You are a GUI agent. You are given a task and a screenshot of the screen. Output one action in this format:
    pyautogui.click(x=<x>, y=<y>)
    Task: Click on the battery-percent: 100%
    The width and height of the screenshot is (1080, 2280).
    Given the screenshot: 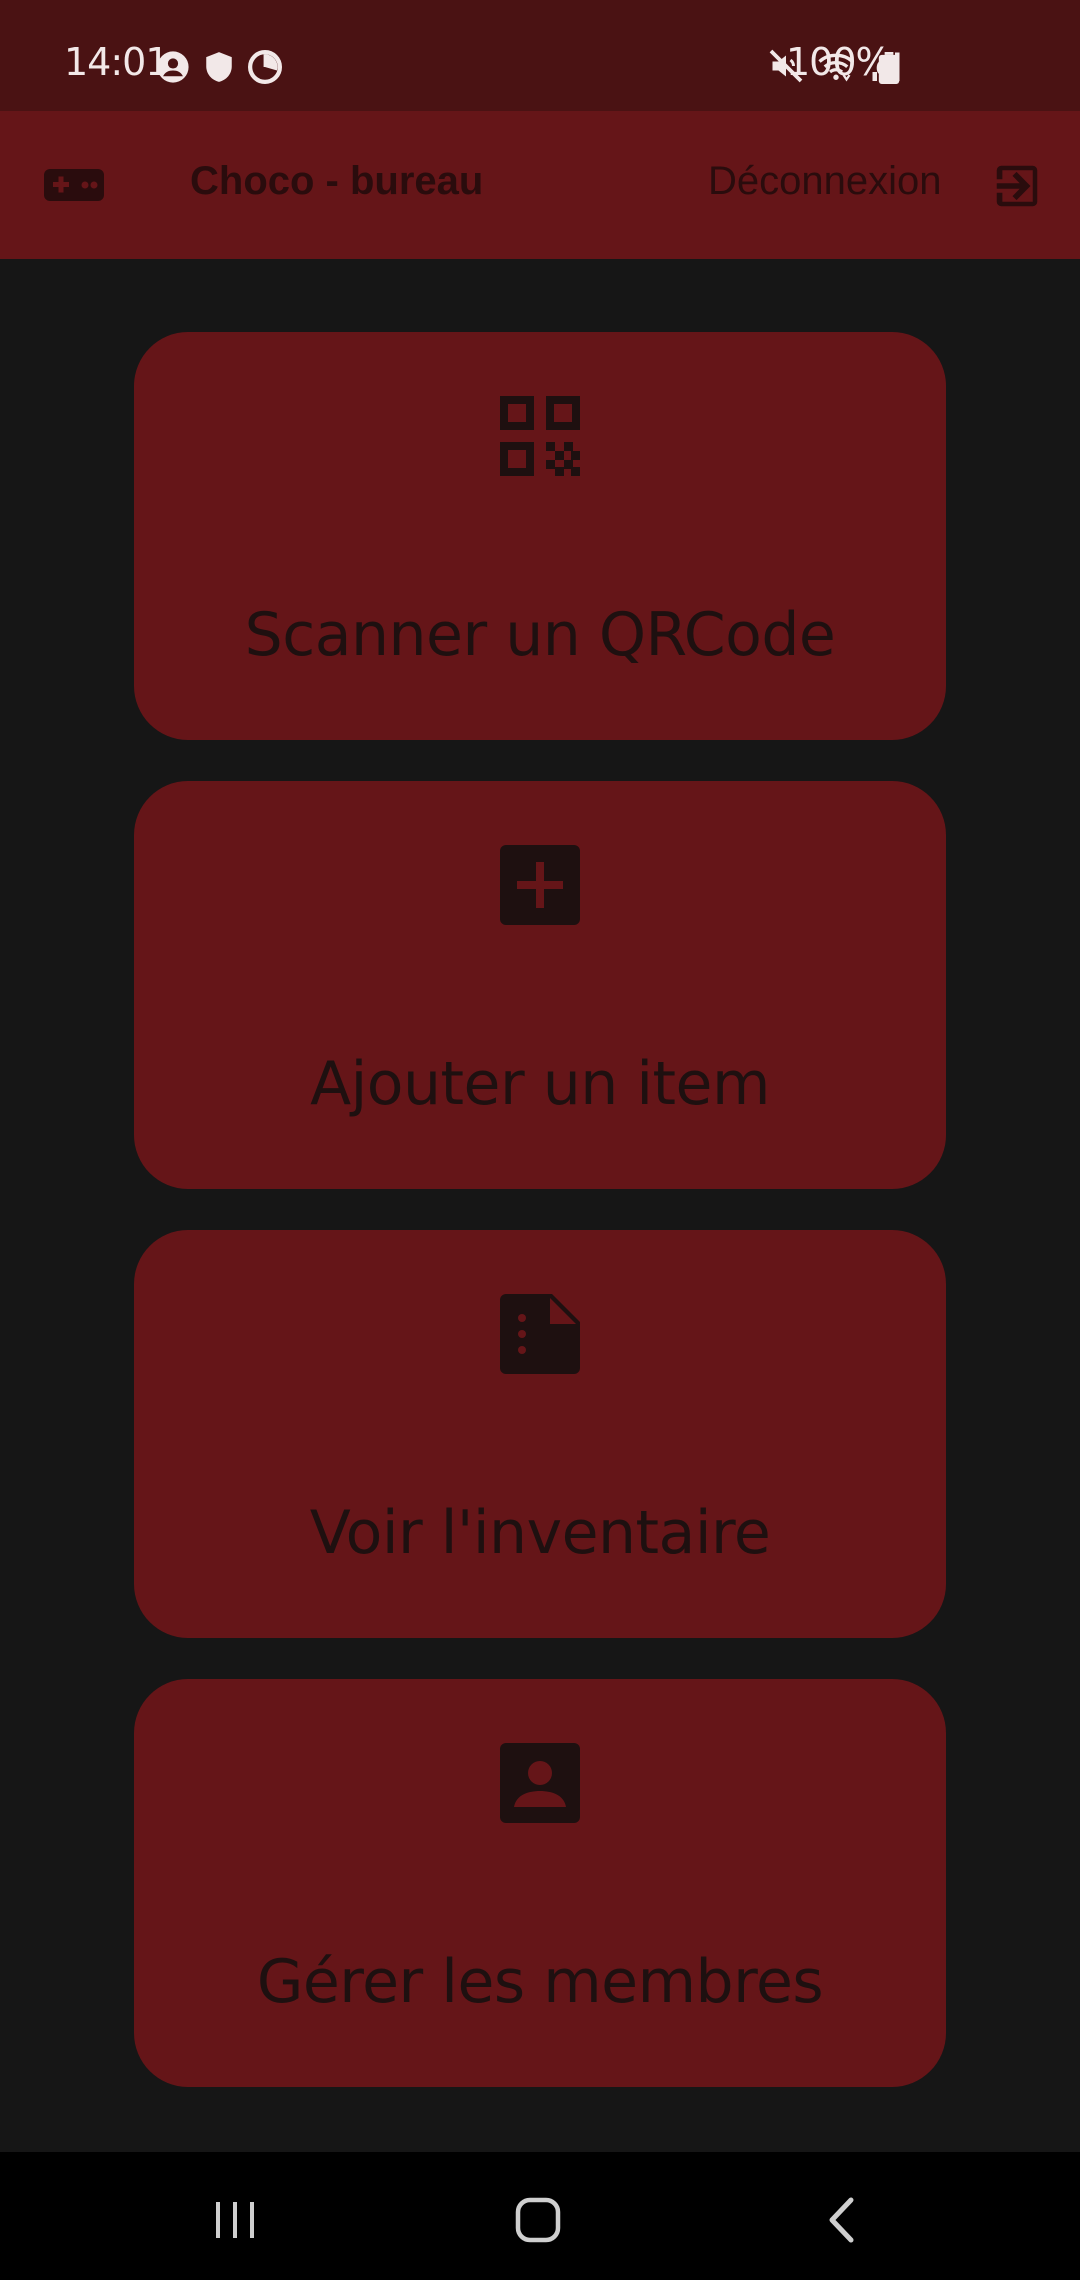 What is the action you would take?
    pyautogui.click(x=839, y=62)
    